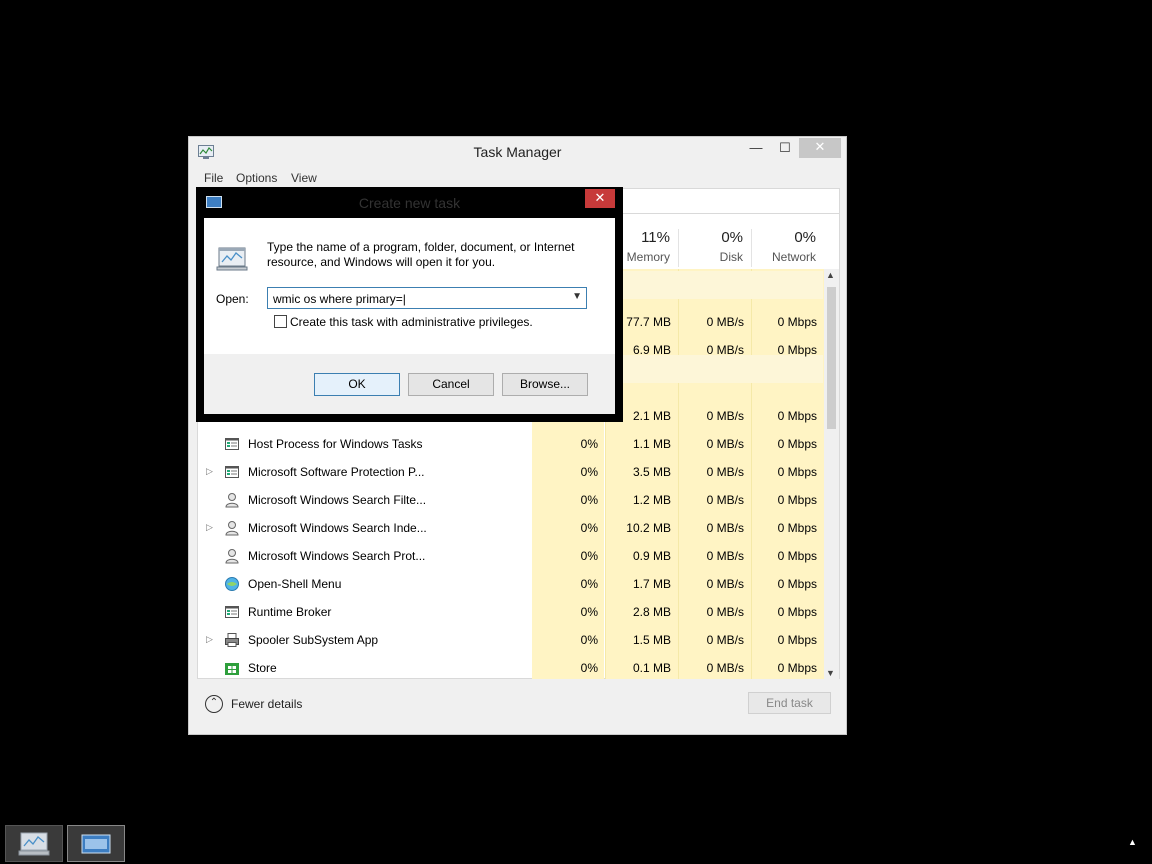 The width and height of the screenshot is (1152, 864). I want to click on process-name: Host Process for Windows Tasks, so click(335, 444).